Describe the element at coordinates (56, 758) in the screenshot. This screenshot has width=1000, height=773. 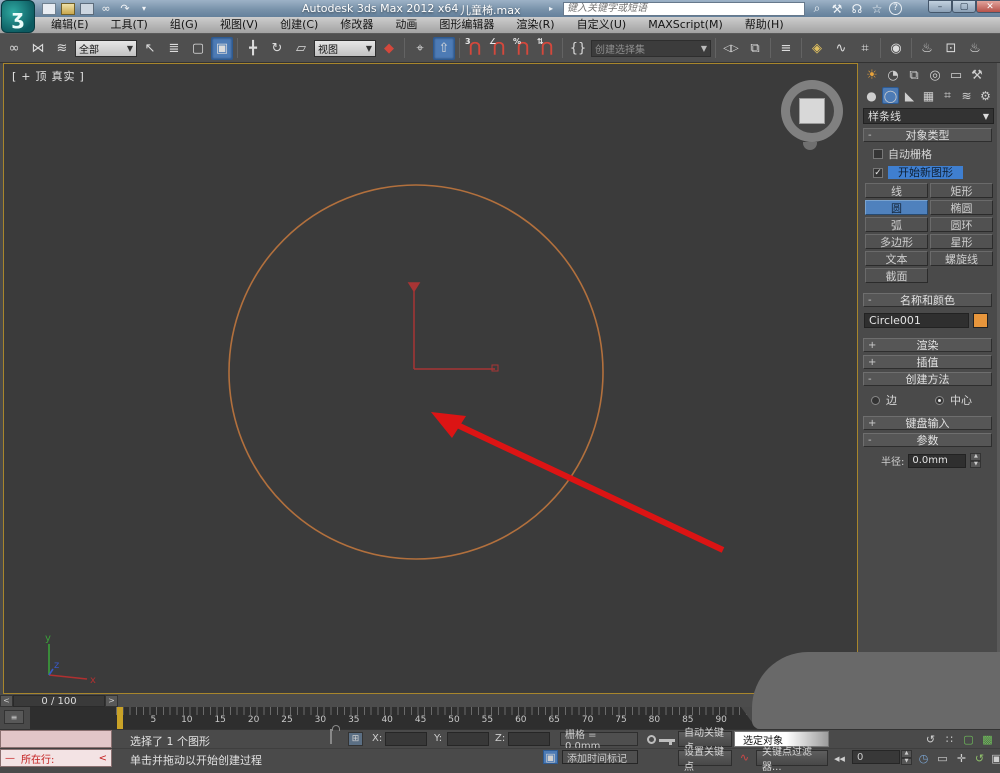
I see `maxscript-mini-listener: — 所在行: <` at that location.